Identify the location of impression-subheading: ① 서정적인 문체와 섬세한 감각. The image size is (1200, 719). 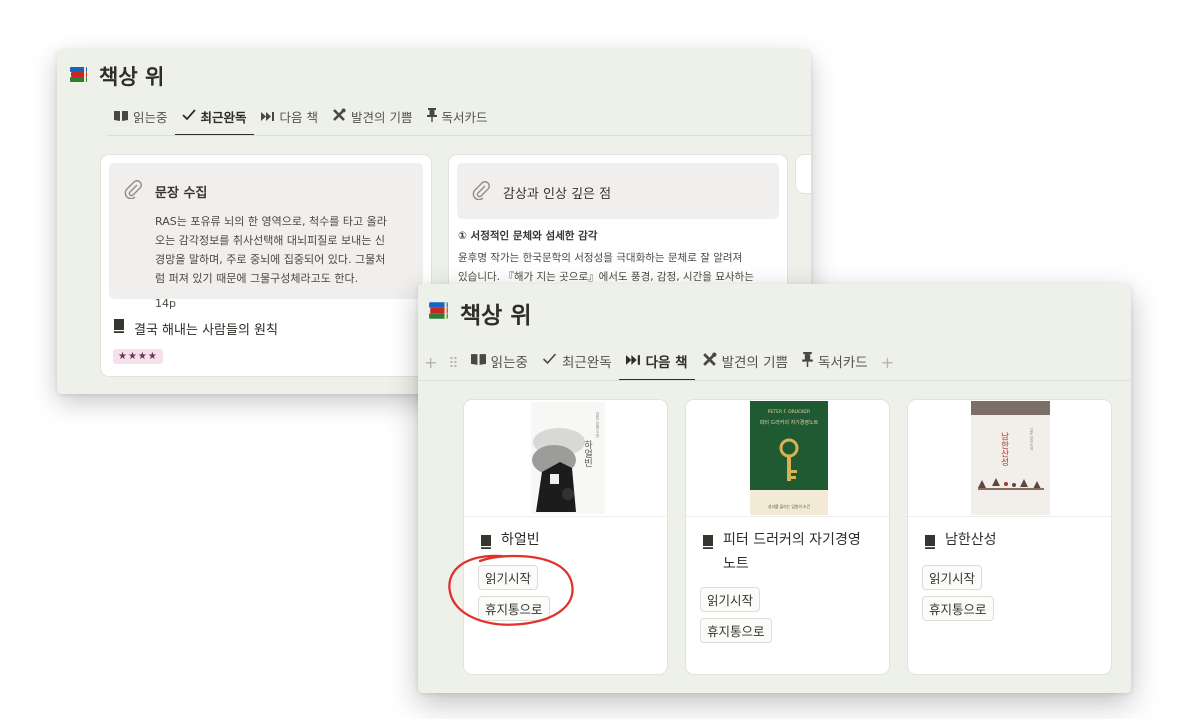
(528, 236).